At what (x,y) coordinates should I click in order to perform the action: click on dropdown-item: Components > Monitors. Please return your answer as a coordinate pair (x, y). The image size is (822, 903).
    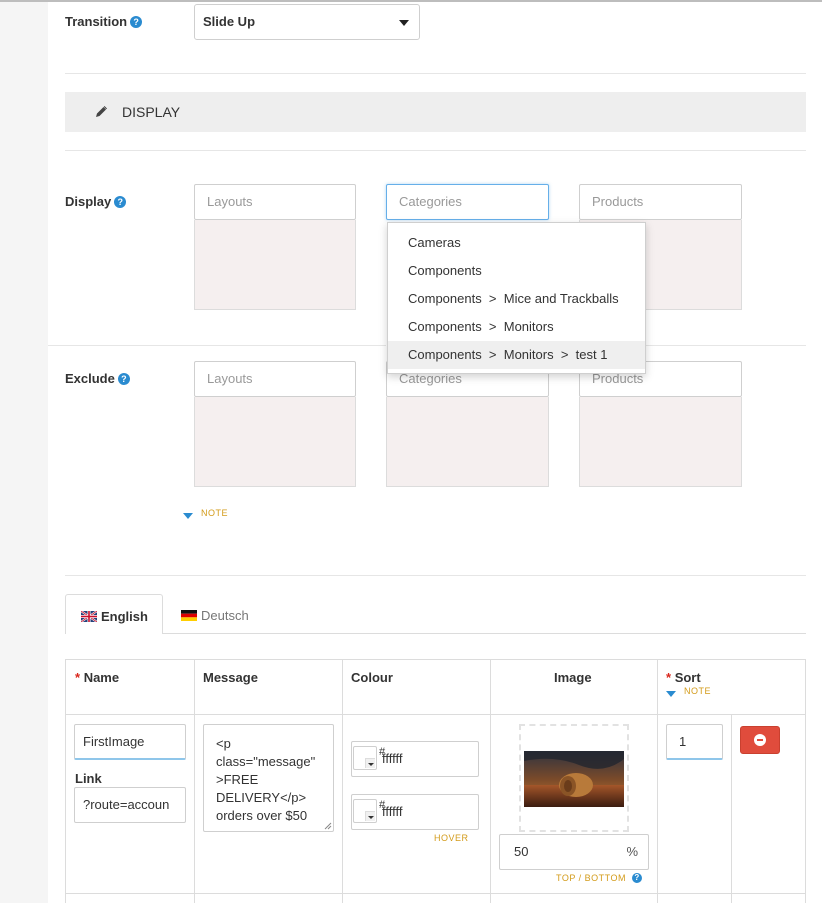
    Looking at the image, I should click on (516, 327).